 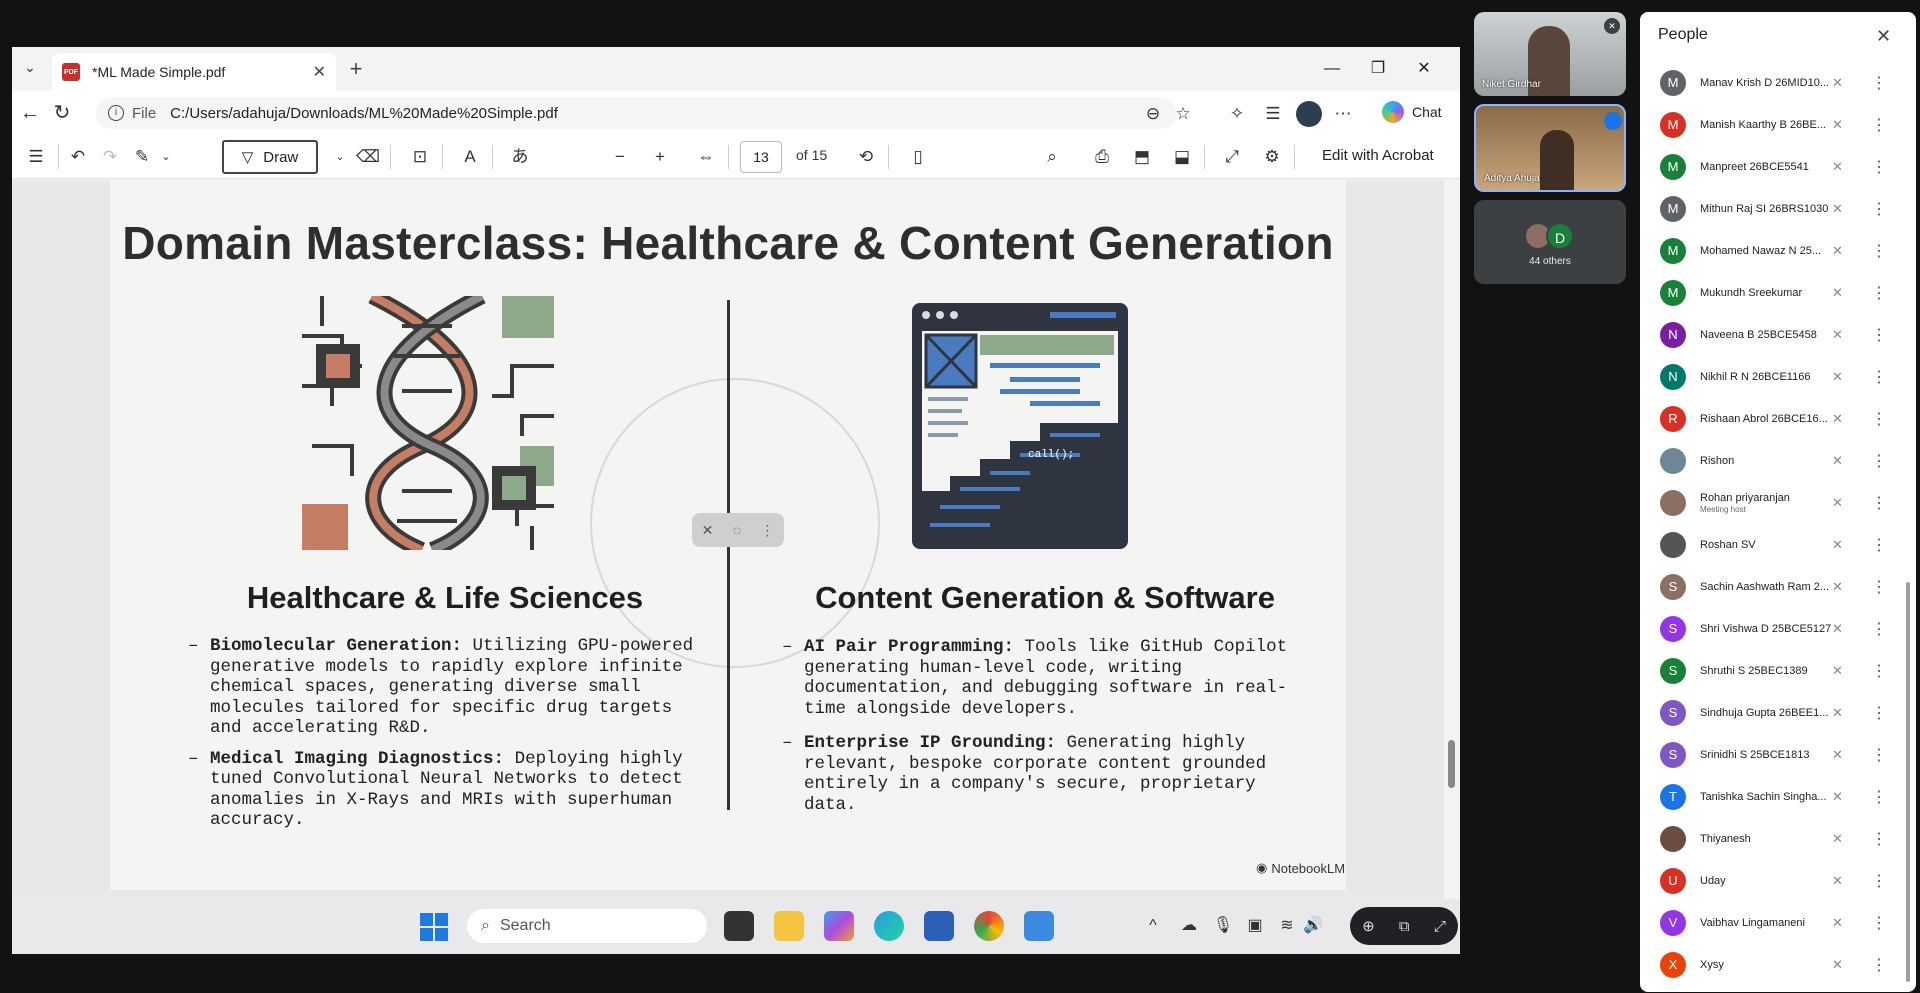 What do you see at coordinates (706, 157) in the screenshot?
I see `fit-width-icon: ⇔` at bounding box center [706, 157].